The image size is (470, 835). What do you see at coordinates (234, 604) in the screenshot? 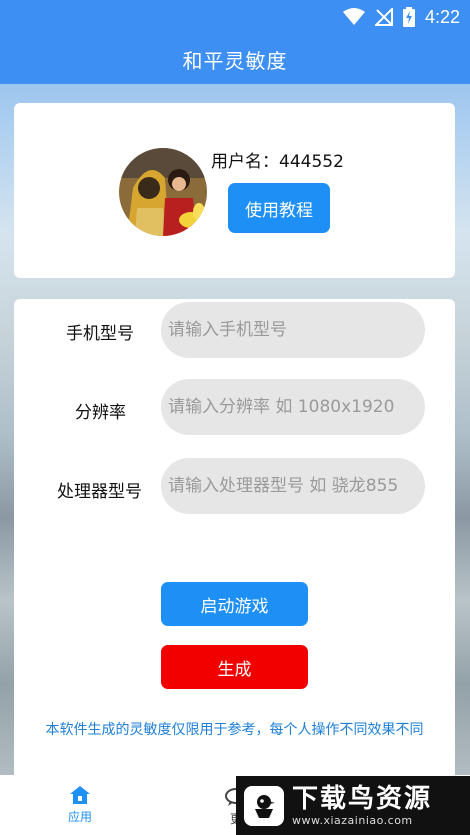
I see `start-game-button: 启动游戏` at bounding box center [234, 604].